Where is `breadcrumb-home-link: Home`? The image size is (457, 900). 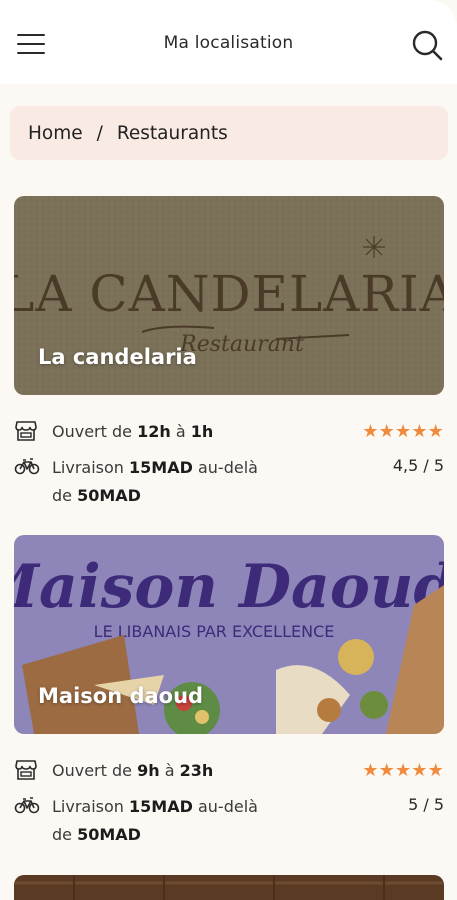
breadcrumb-home-link: Home is located at coordinates (55, 133).